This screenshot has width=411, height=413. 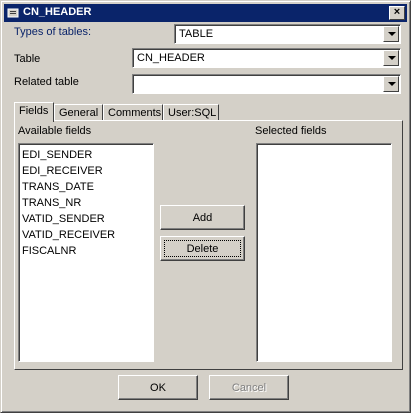 I want to click on ok-button: OK, so click(x=158, y=387).